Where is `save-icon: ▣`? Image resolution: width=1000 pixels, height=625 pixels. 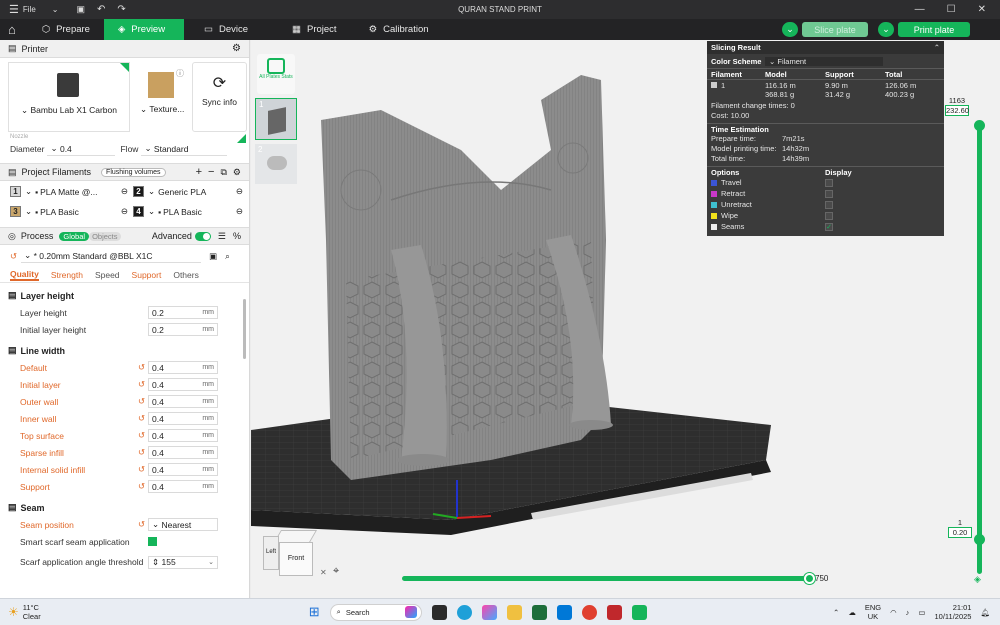
save-icon: ▣ is located at coordinates (80, 9).